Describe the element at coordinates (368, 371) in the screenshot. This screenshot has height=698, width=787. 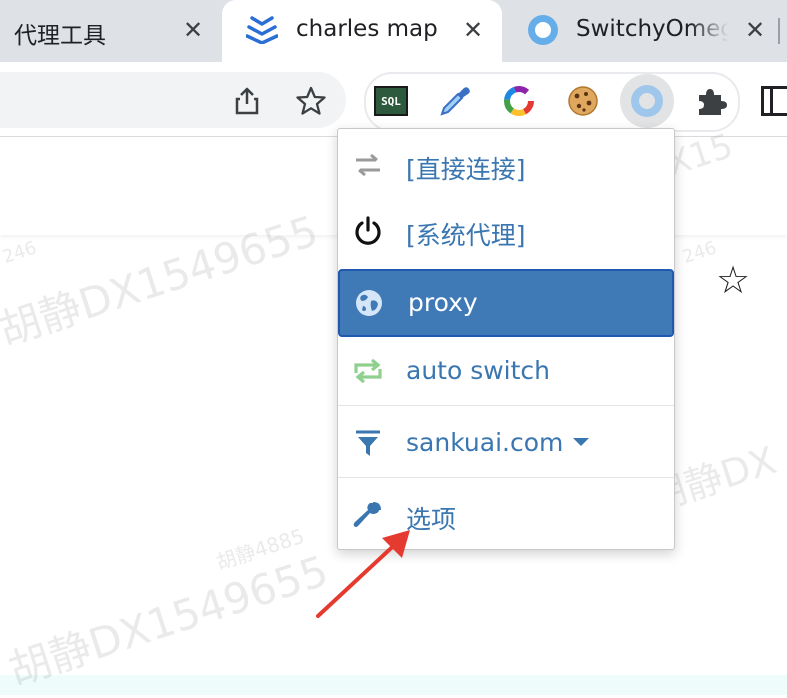
I see `auto-switch-icon` at that location.